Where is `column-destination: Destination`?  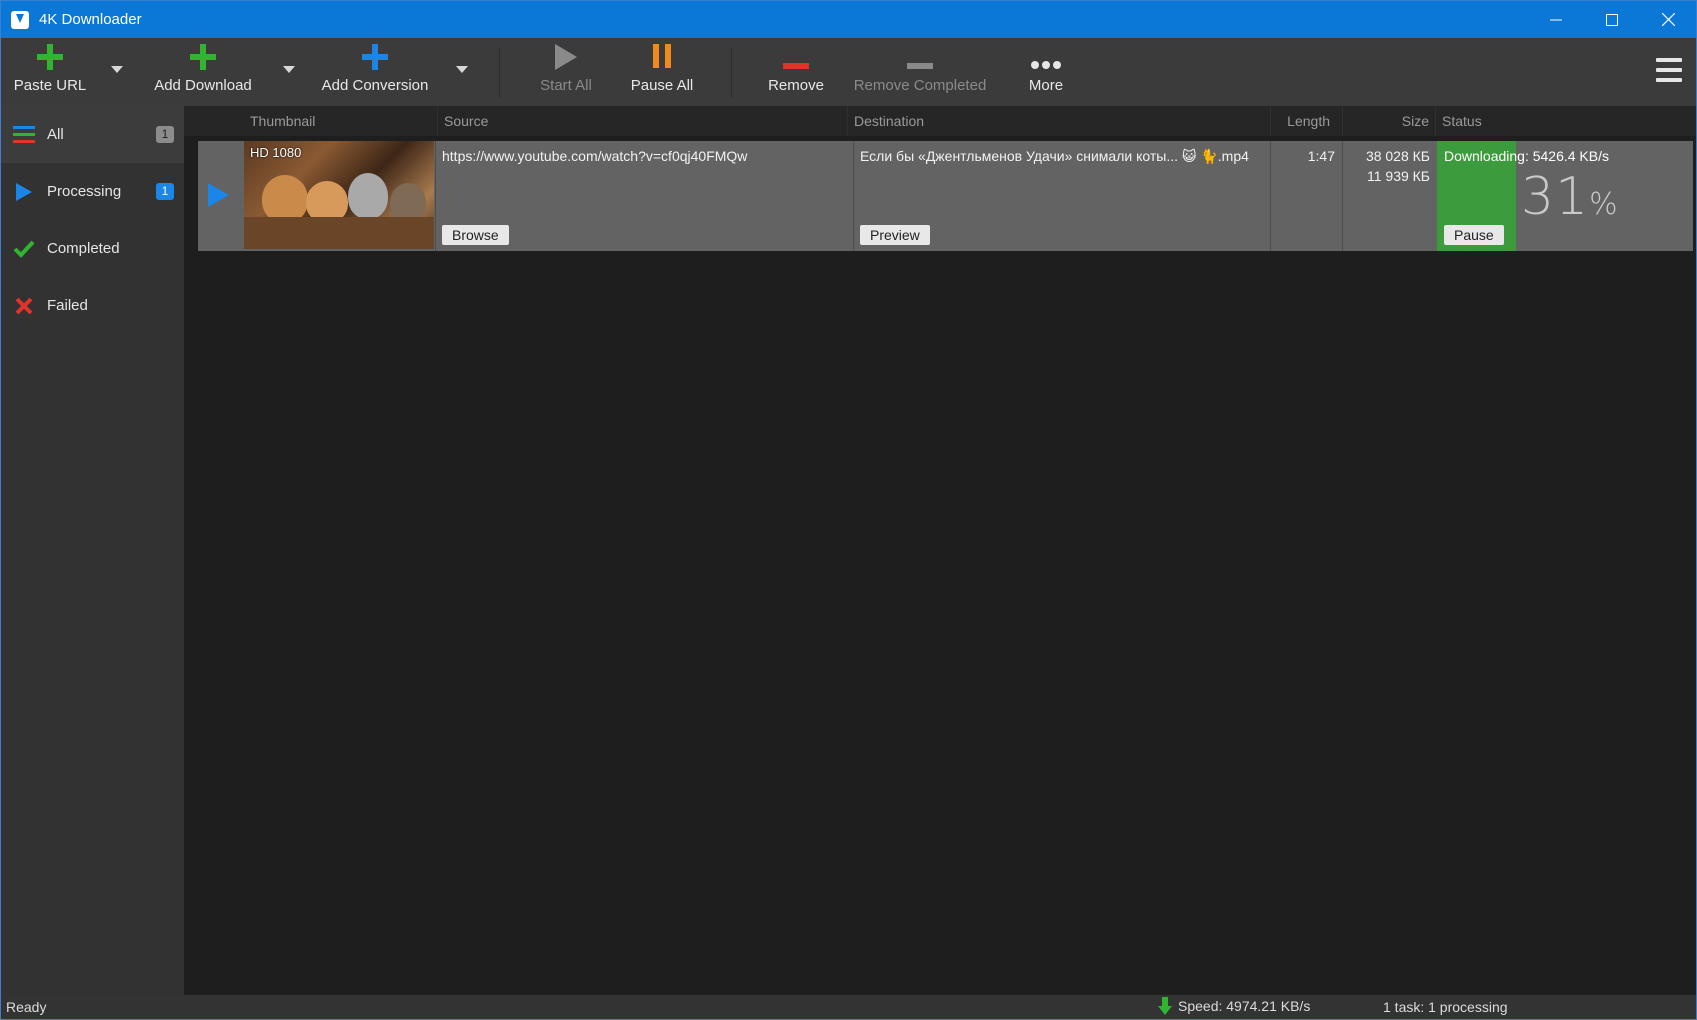 column-destination: Destination is located at coordinates (1049, 121).